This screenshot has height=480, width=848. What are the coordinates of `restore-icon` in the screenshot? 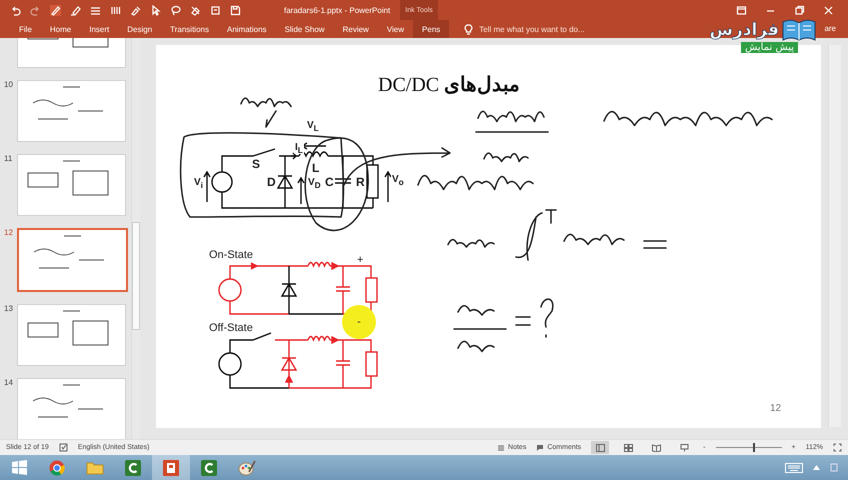 It's located at (799, 10).